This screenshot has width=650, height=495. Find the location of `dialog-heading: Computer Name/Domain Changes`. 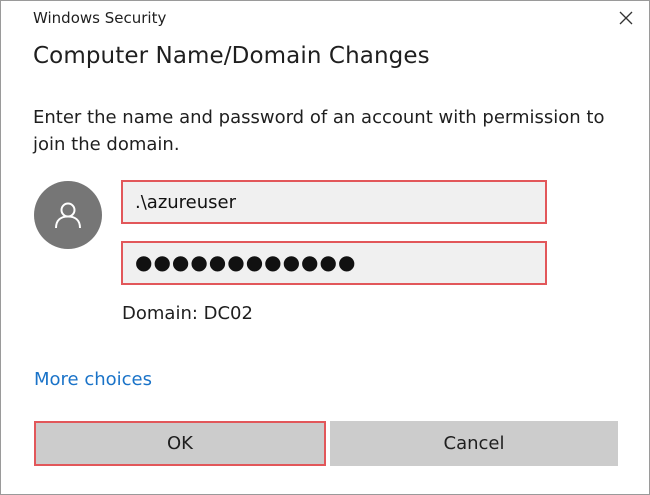

dialog-heading: Computer Name/Domain Changes is located at coordinates (231, 56).